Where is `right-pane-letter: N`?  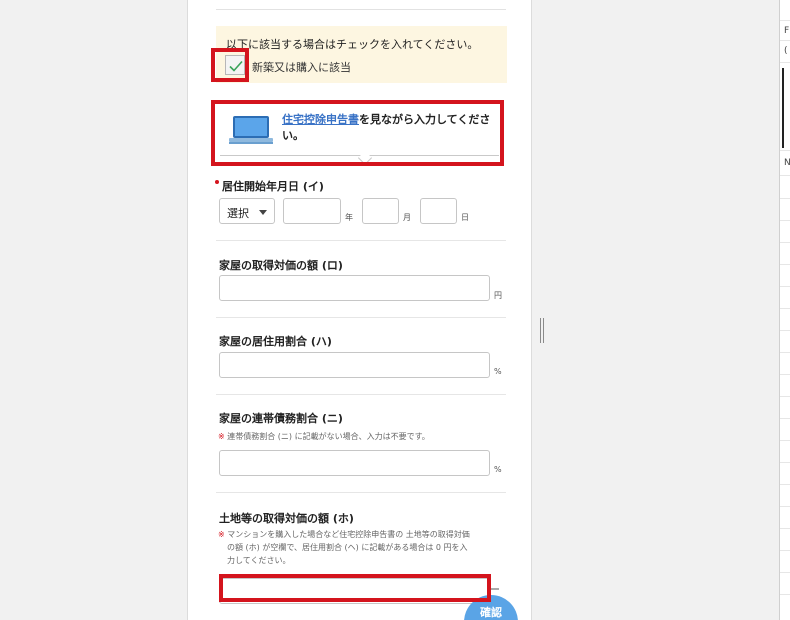 right-pane-letter: N is located at coordinates (787, 163).